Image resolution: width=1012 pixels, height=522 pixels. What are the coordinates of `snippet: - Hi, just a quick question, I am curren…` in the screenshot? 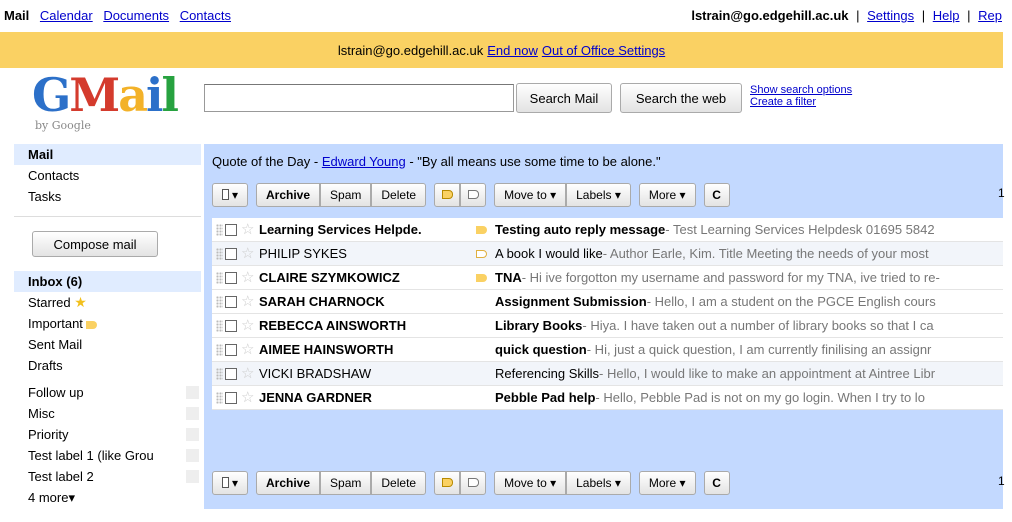 It's located at (759, 349).